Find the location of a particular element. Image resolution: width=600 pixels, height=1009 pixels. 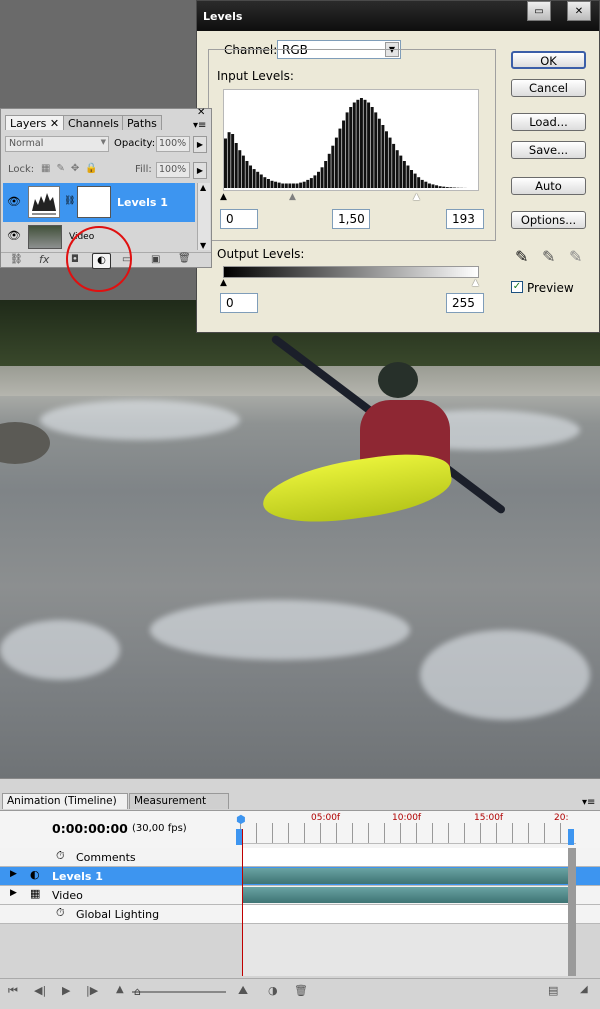

white-point-slider: ▲ is located at coordinates (416, 197).